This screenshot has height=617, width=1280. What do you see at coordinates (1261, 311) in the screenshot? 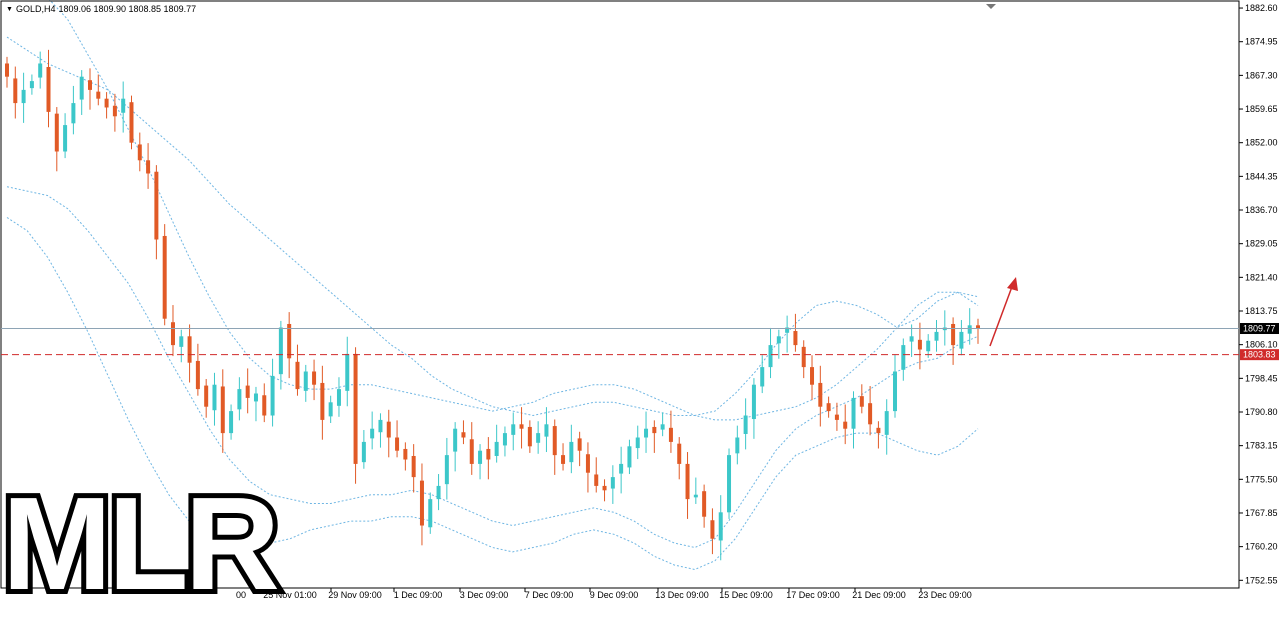
I see `y-tick-label: 1813.75` at bounding box center [1261, 311].